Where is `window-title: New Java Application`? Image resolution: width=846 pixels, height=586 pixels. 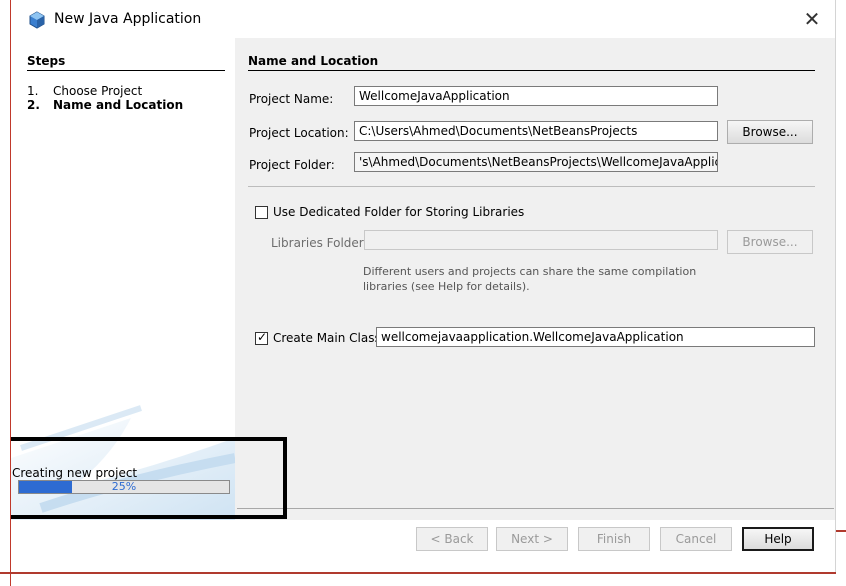 window-title: New Java Application is located at coordinates (128, 19).